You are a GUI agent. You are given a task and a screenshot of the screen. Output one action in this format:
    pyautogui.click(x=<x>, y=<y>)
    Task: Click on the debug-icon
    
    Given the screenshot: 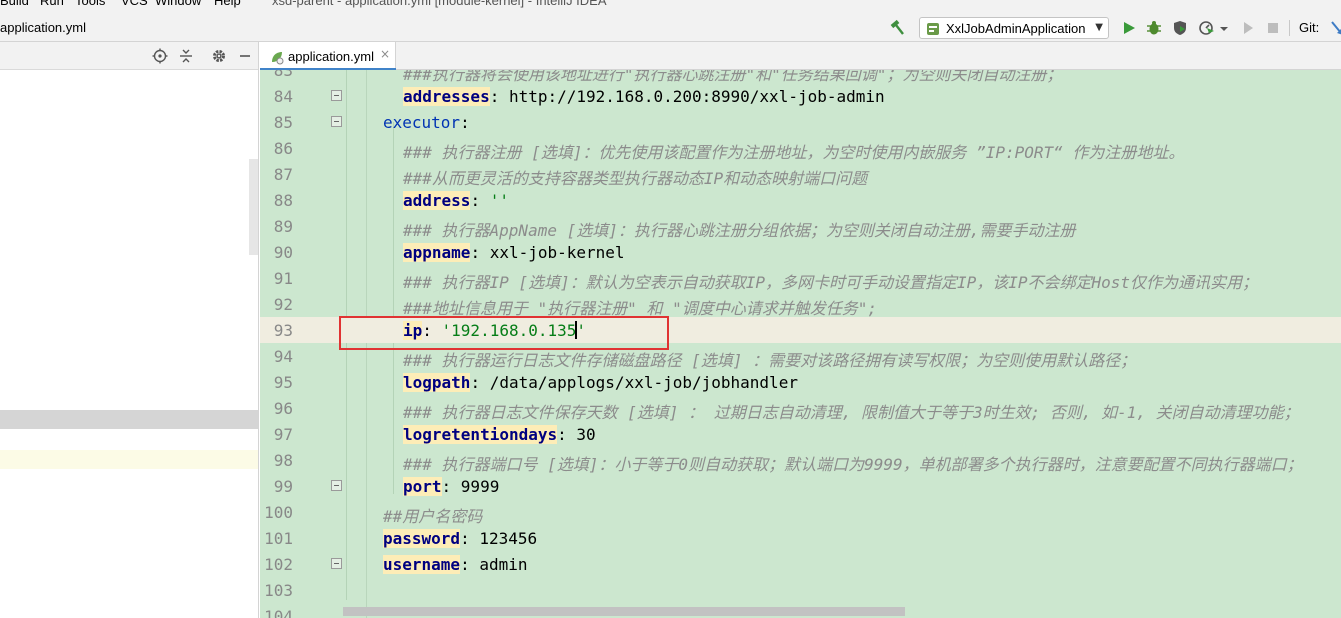 What is the action you would take?
    pyautogui.click(x=1154, y=28)
    